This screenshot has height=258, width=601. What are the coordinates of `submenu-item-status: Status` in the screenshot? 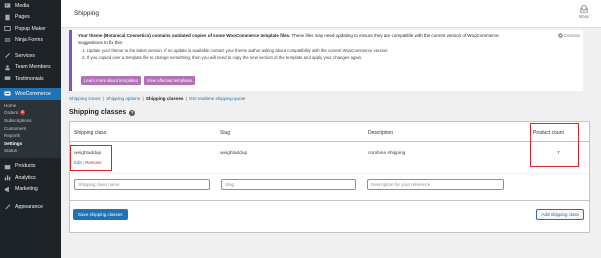 It's located at (30, 151).